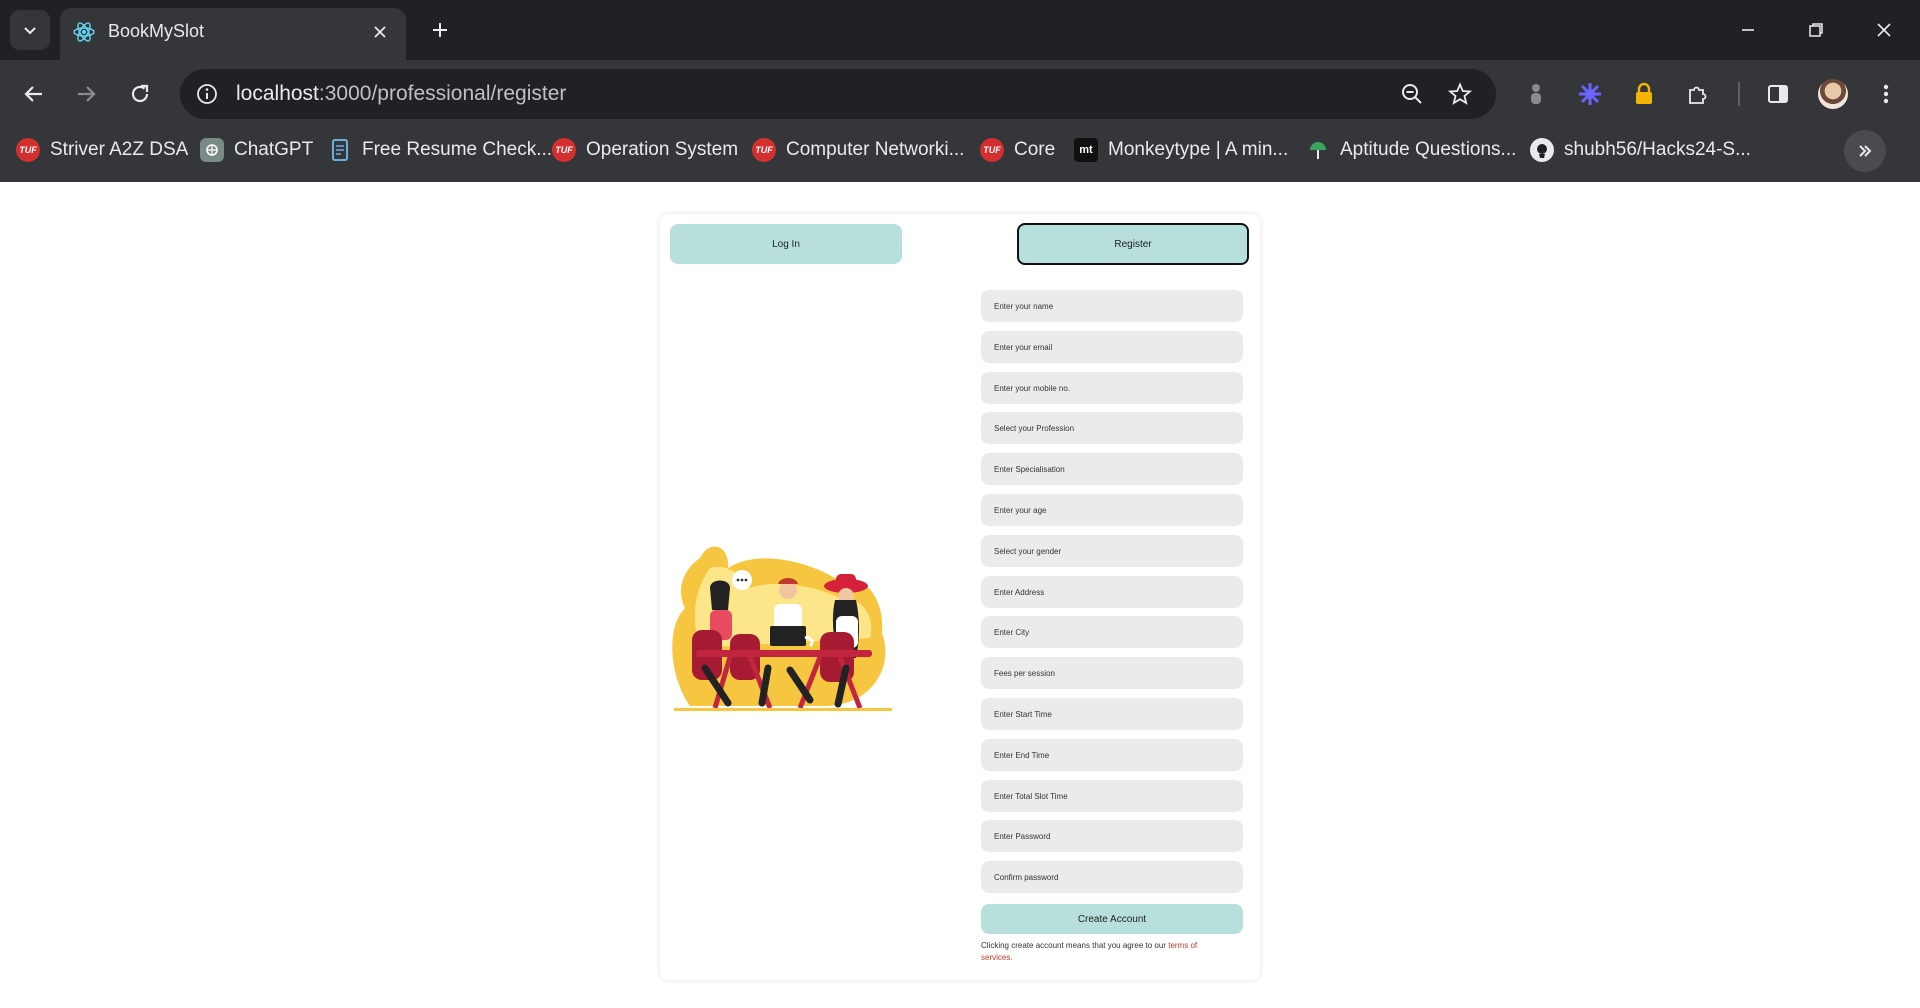 The image size is (1920, 1008). I want to click on back-button, so click(34, 94).